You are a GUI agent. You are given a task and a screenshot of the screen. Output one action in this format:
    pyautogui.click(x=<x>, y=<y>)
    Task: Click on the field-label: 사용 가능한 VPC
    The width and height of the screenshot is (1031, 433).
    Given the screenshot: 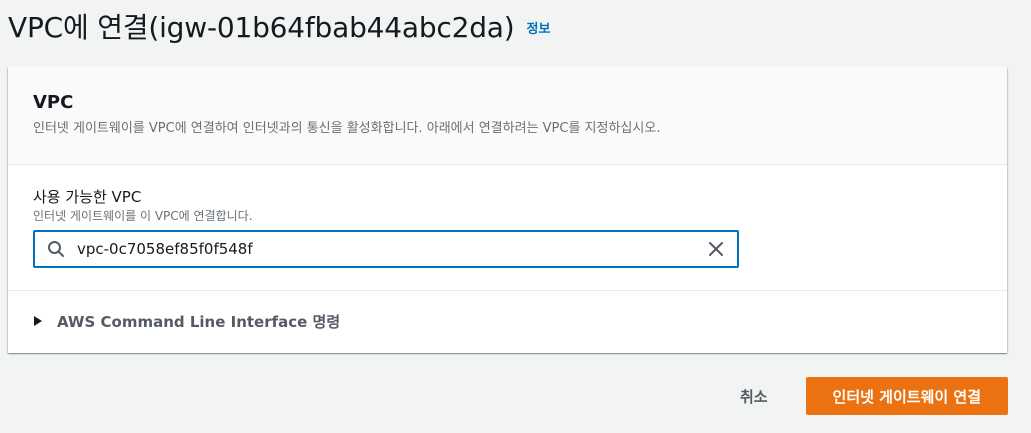 What is the action you would take?
    pyautogui.click(x=87, y=197)
    